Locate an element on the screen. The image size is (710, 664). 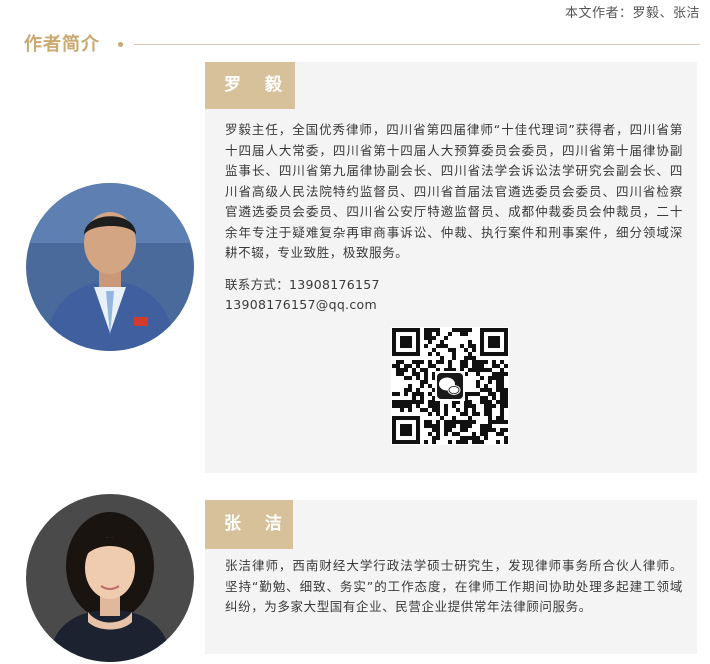
author-photo-zhang-jie is located at coordinates (110, 578).